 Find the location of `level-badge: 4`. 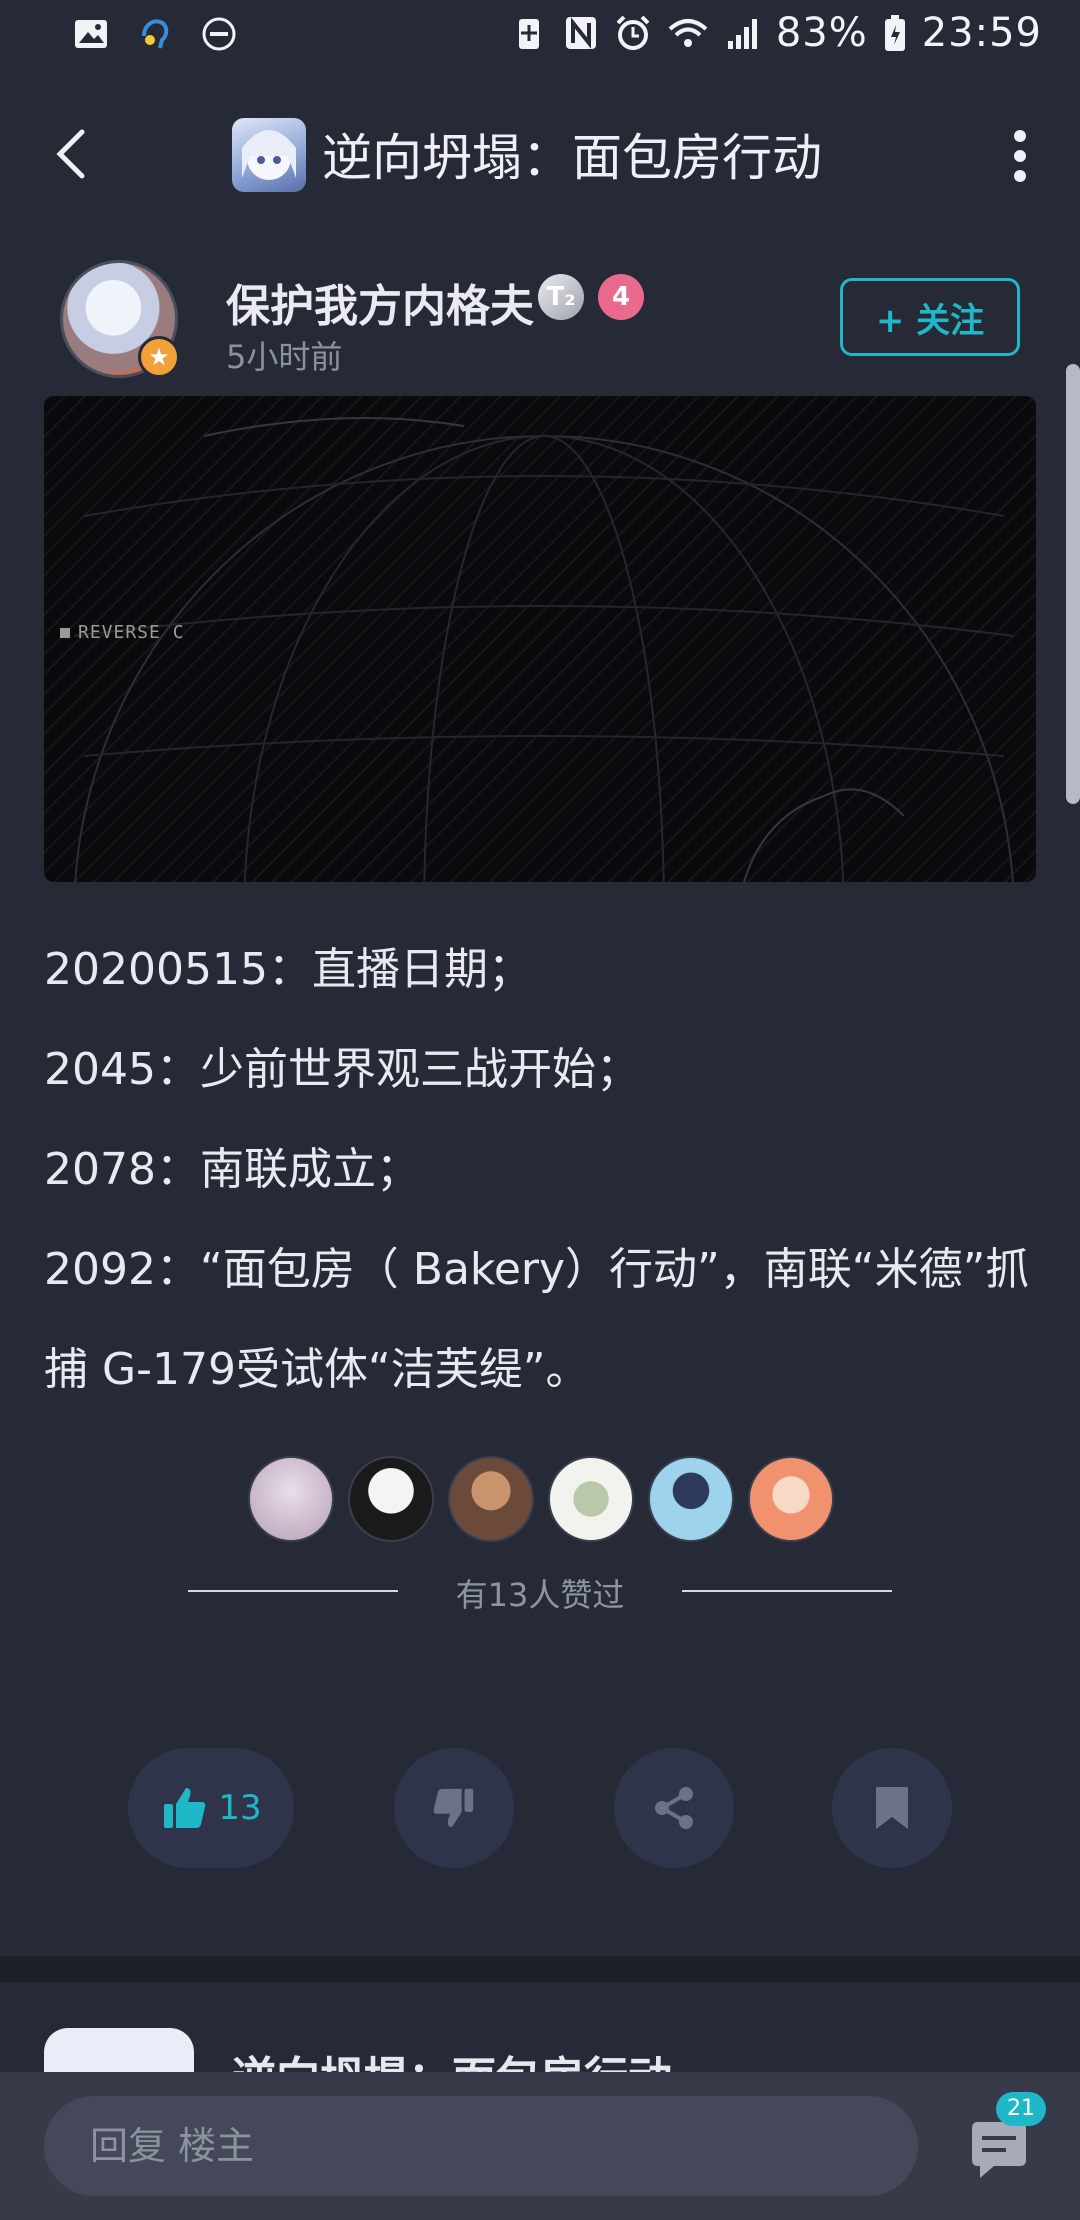

level-badge: 4 is located at coordinates (621, 297).